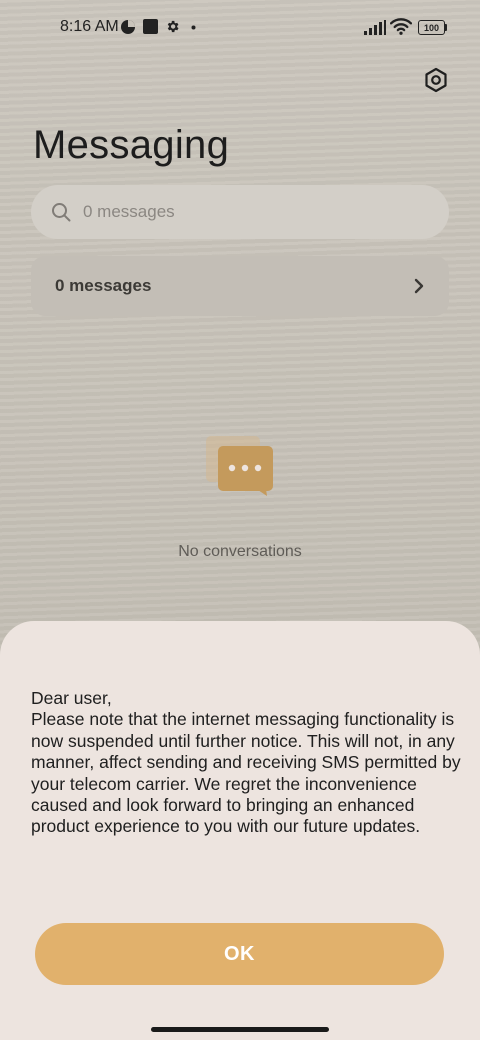  What do you see at coordinates (240, 1029) in the screenshot?
I see `home-indicator` at bounding box center [240, 1029].